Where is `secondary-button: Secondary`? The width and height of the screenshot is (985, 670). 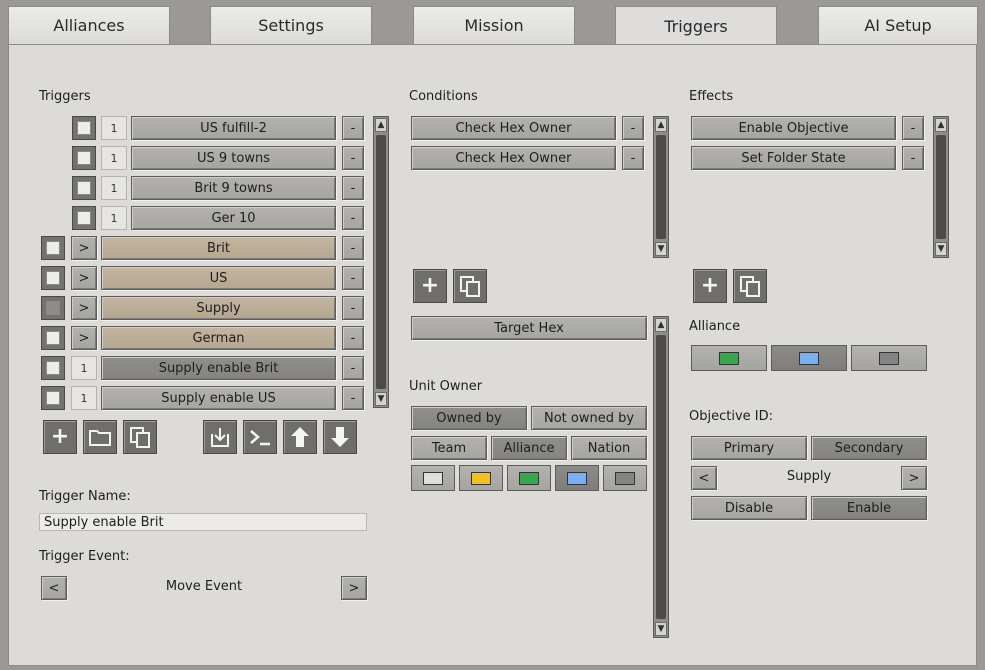 secondary-button: Secondary is located at coordinates (869, 448).